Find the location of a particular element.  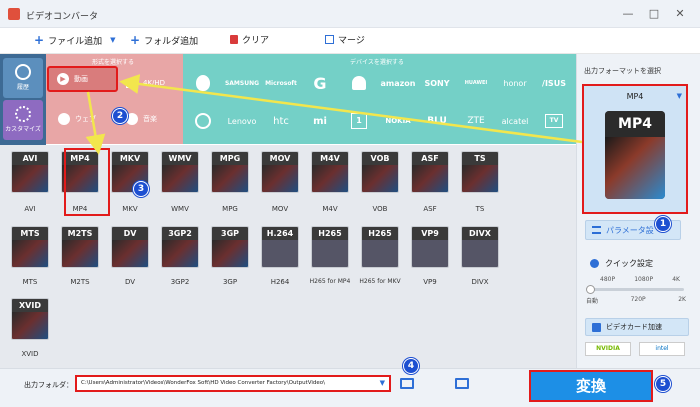

arrow-to-video-tab is located at coordinates (351, 109).